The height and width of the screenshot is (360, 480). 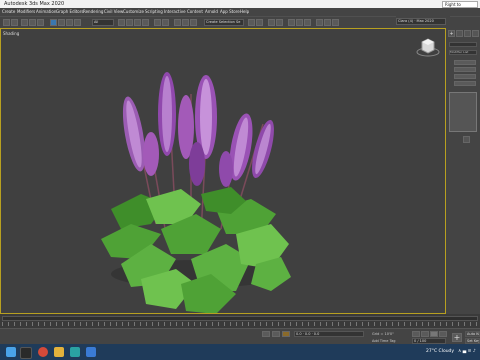 I want to click on account-area: Clara (4) · Max 2020, so click(x=423, y=22).